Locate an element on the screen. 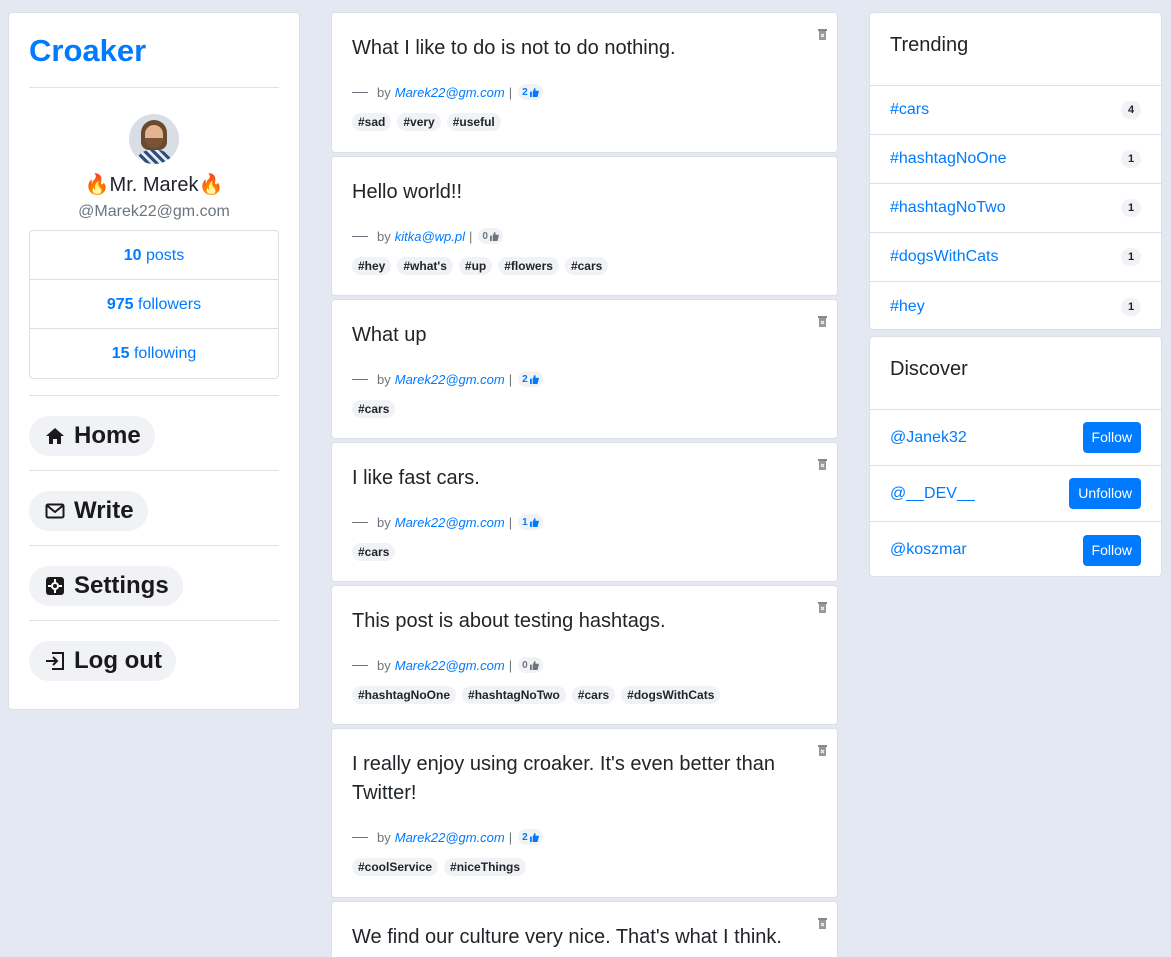  post-author-link: kitka@wp.pl is located at coordinates (430, 236).